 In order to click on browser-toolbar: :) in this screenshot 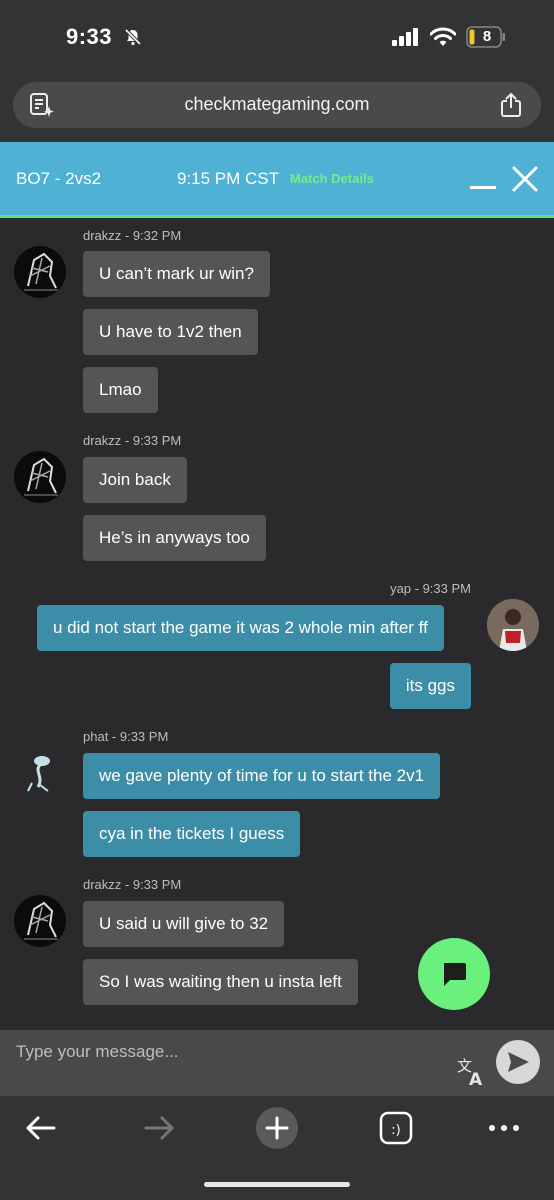, I will do `click(277, 1148)`.